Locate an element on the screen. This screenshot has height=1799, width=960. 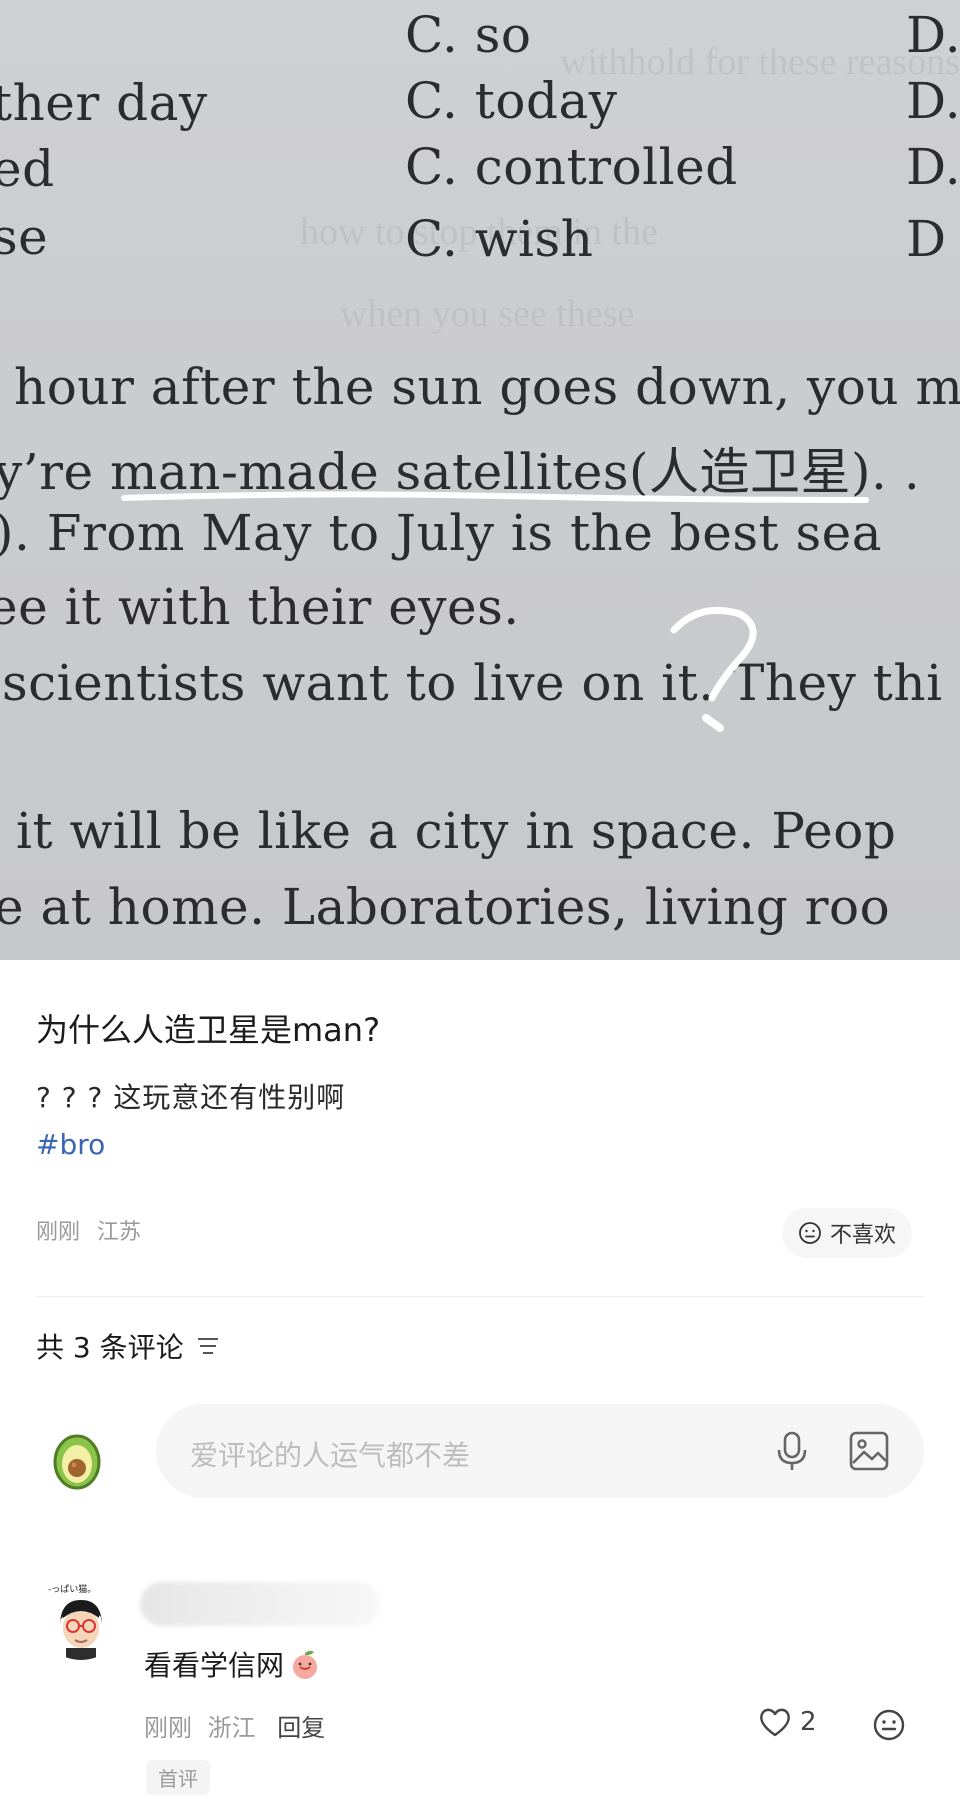
option-line: C. so is located at coordinates (468, 35).